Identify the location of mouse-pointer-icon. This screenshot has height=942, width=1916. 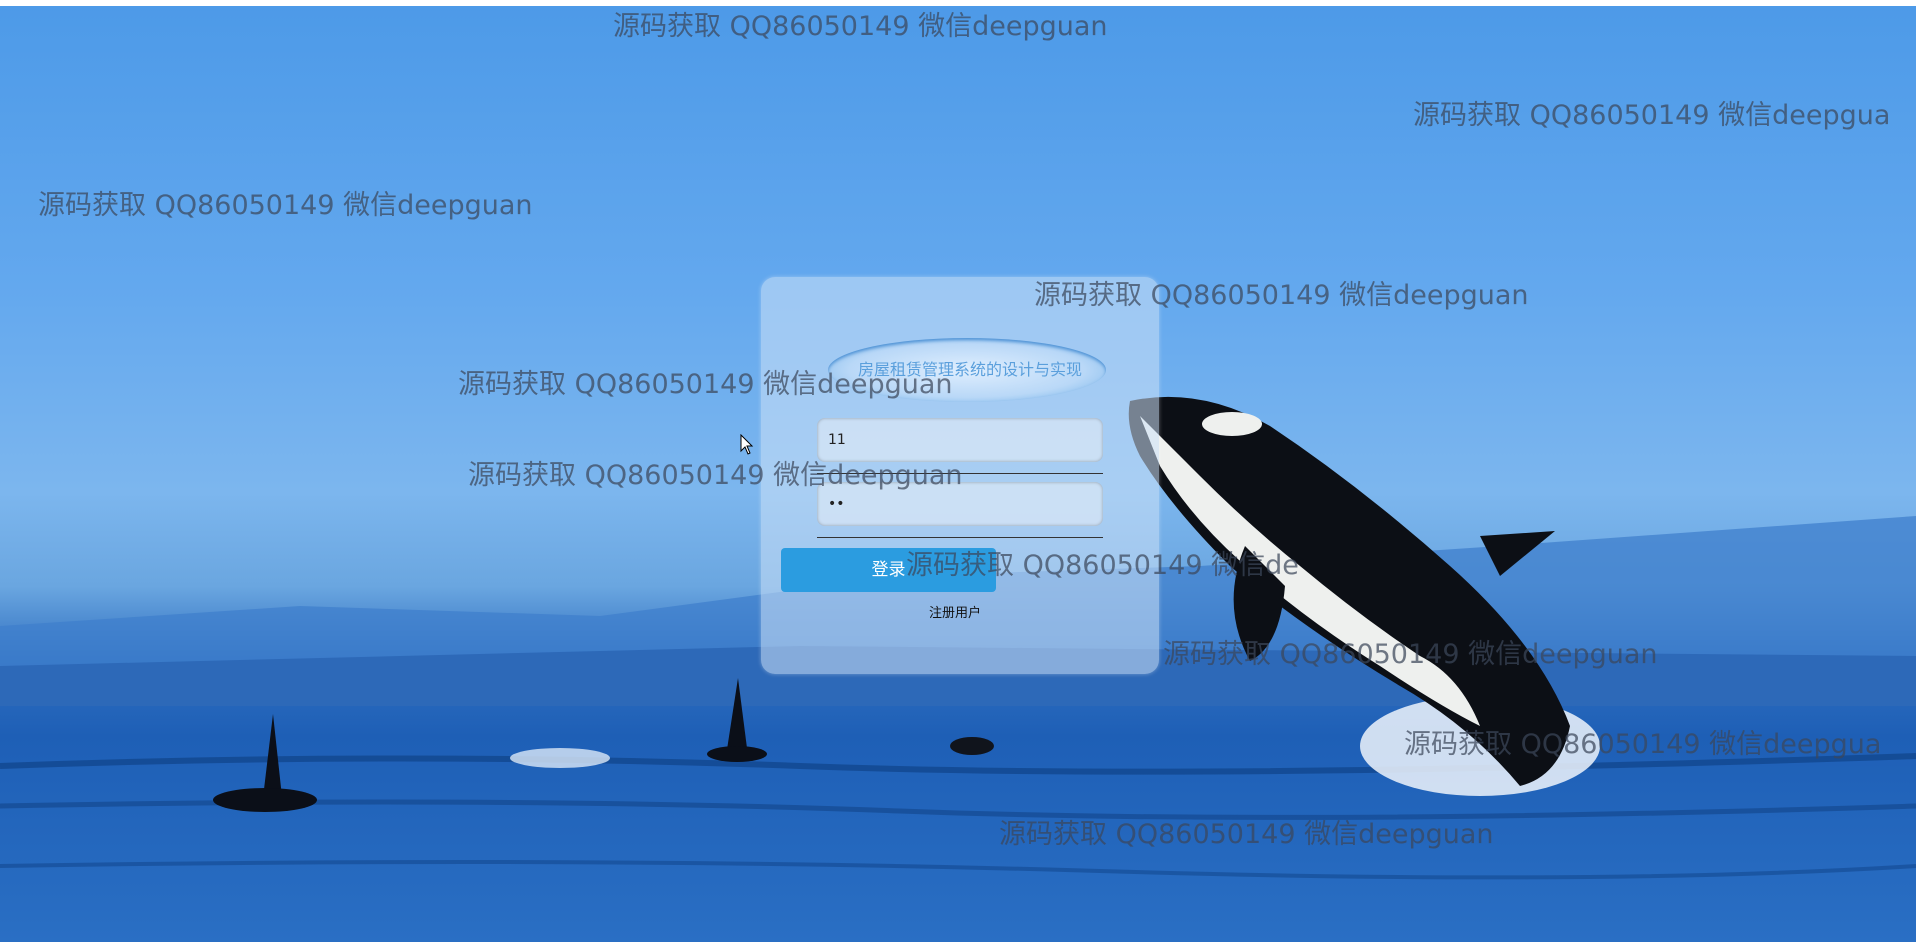
(747, 444).